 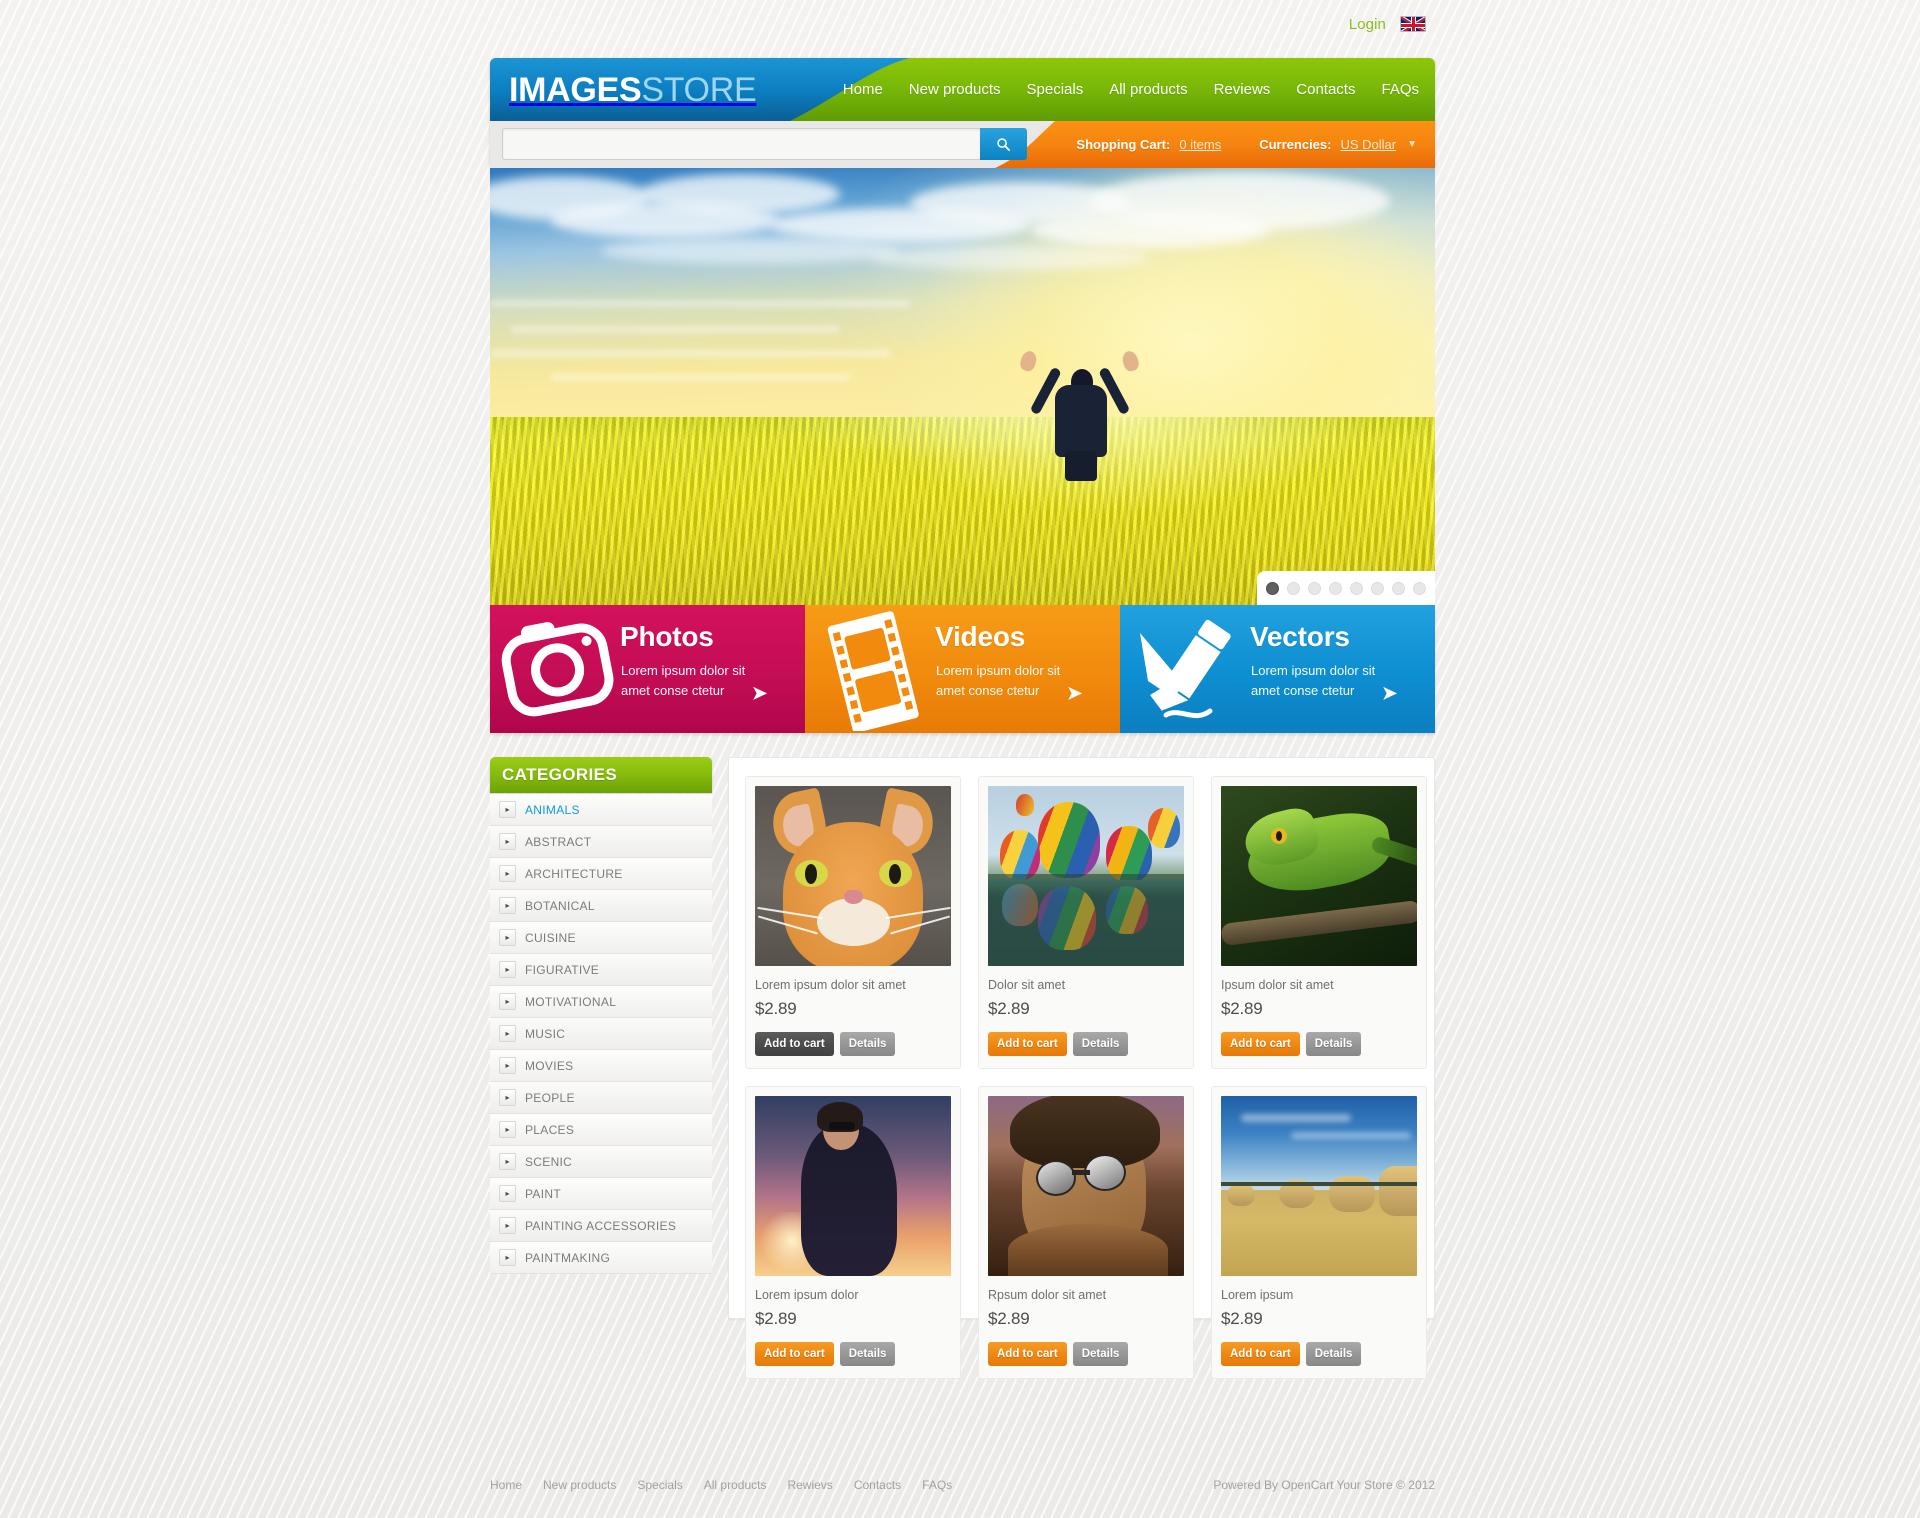 What do you see at coordinates (601, 1066) in the screenshot?
I see `sidebar-item-movies: ▸ MOVIES` at bounding box center [601, 1066].